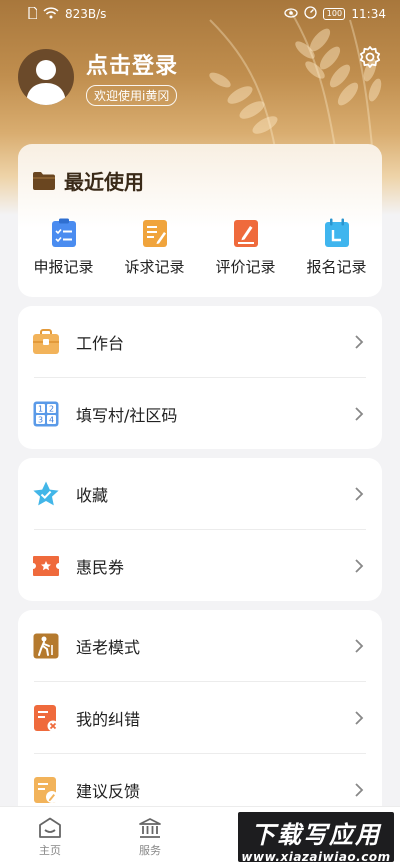  Describe the element at coordinates (316, 857) in the screenshot. I see `watermark-url: www.xiazaiwiao.com` at that location.